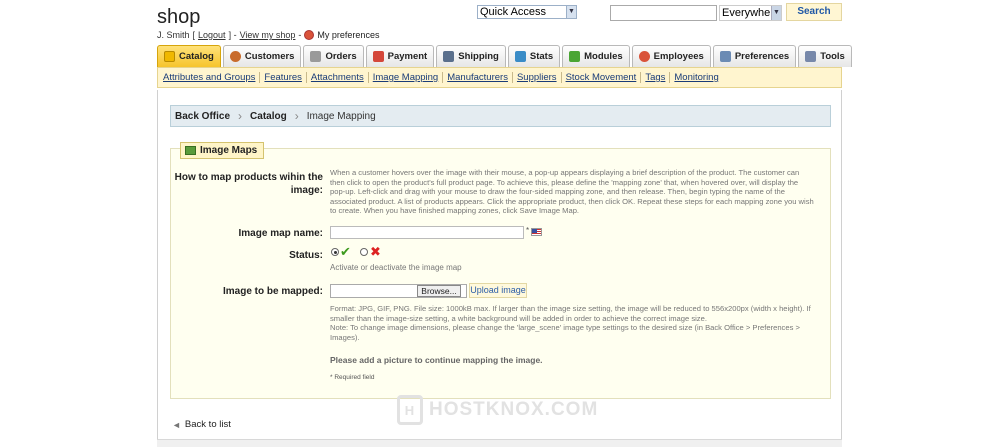 The width and height of the screenshot is (996, 447). I want to click on subnav-stock-movement: Stock Movement, so click(604, 77).